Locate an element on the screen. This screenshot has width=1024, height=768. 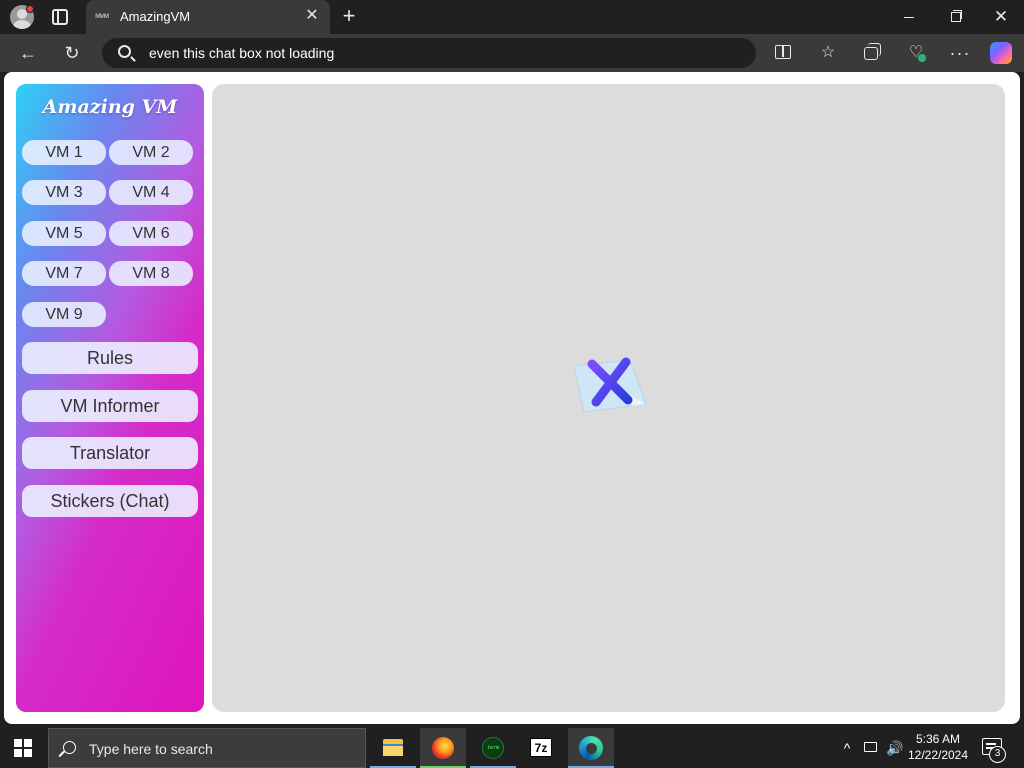
volume-icon: 🔊 is located at coordinates (895, 748).